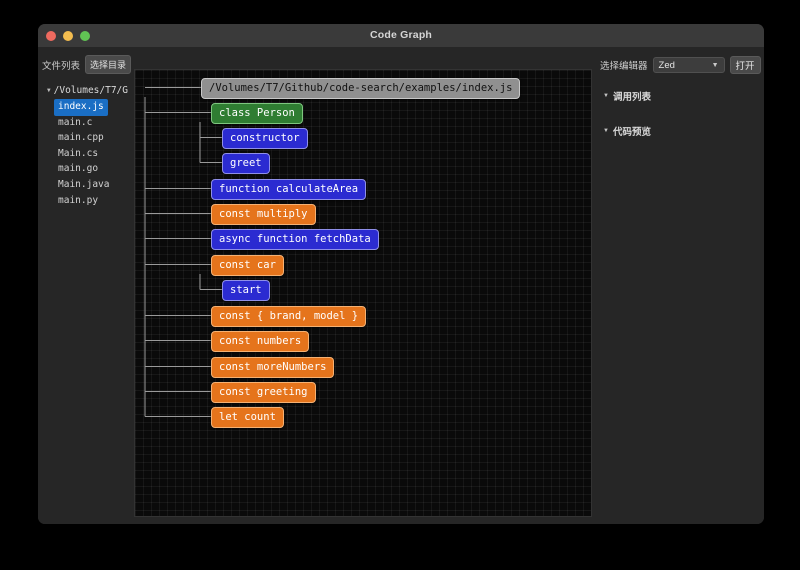 This screenshot has height=570, width=800. Describe the element at coordinates (247, 265) in the screenshot. I see `graph-node-car: const car` at that location.